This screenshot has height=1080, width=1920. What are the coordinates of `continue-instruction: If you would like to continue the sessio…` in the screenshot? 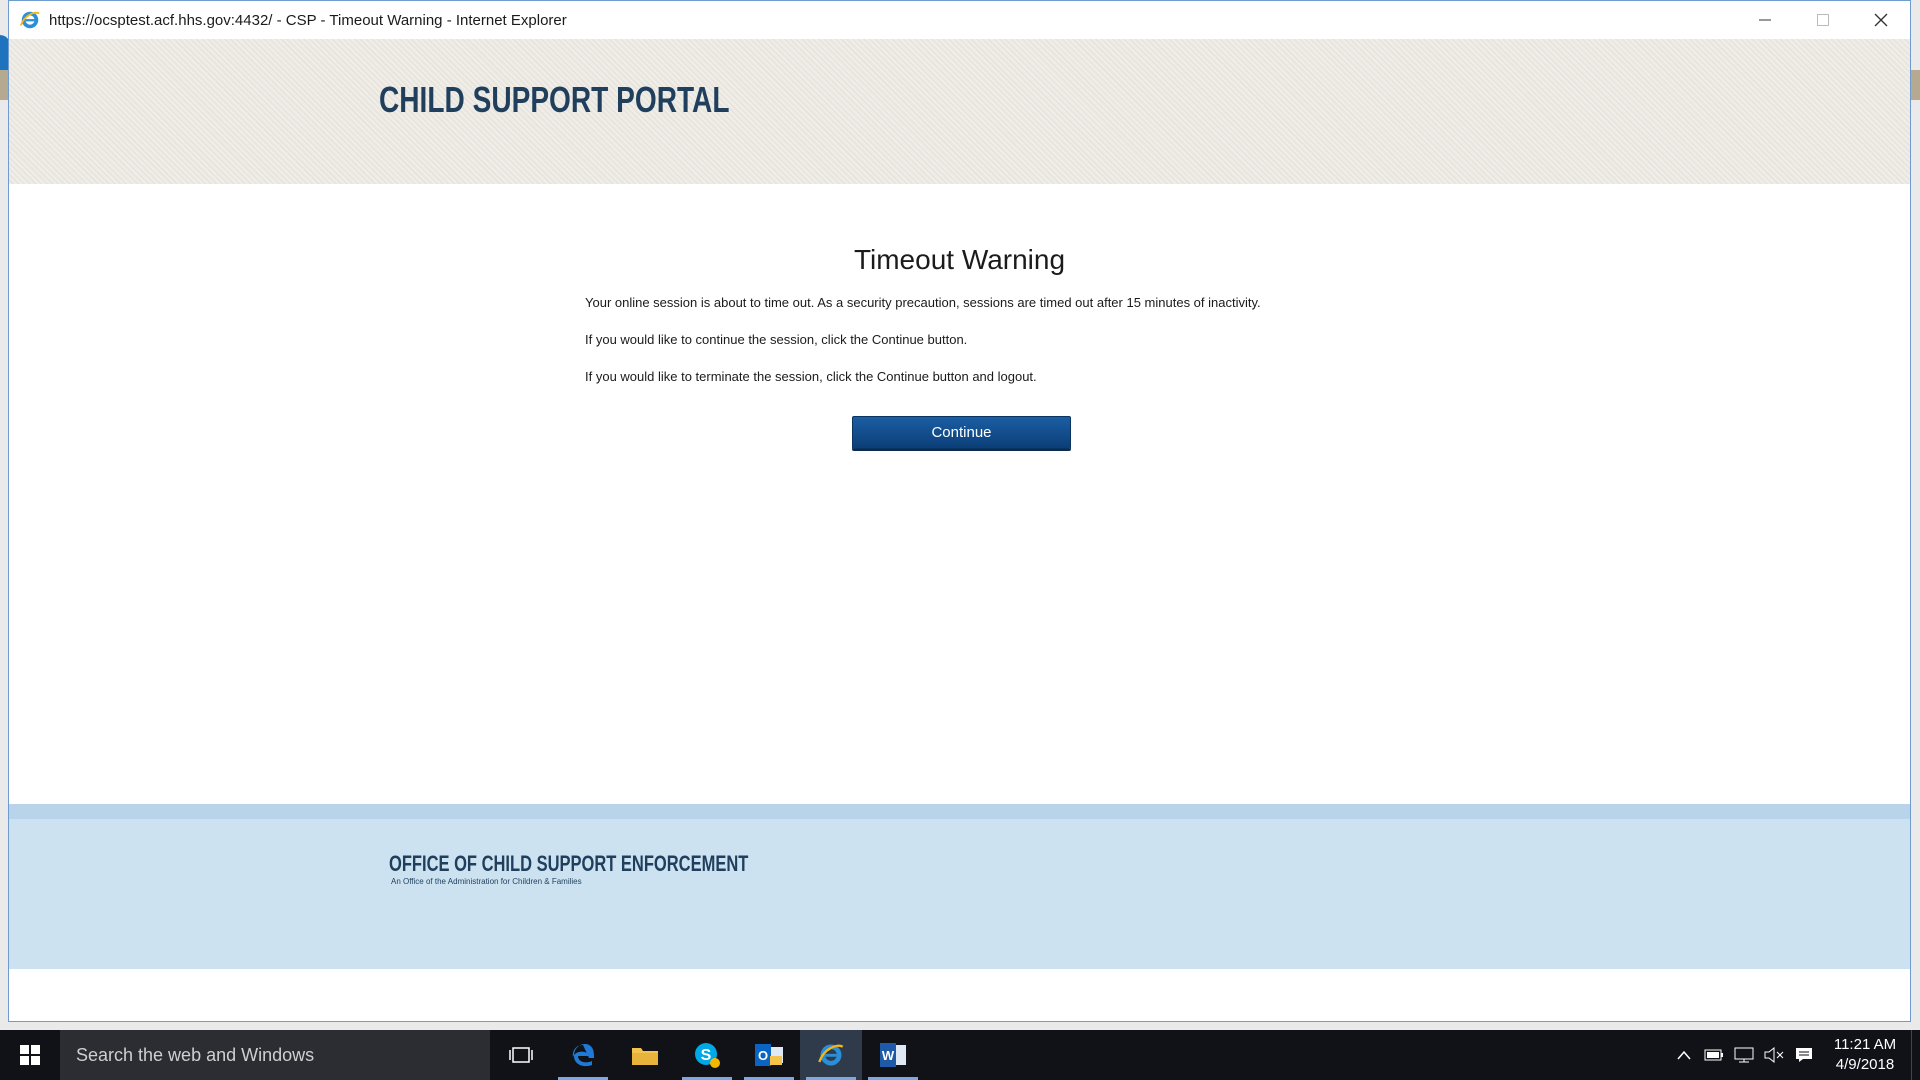 It's located at (776, 339).